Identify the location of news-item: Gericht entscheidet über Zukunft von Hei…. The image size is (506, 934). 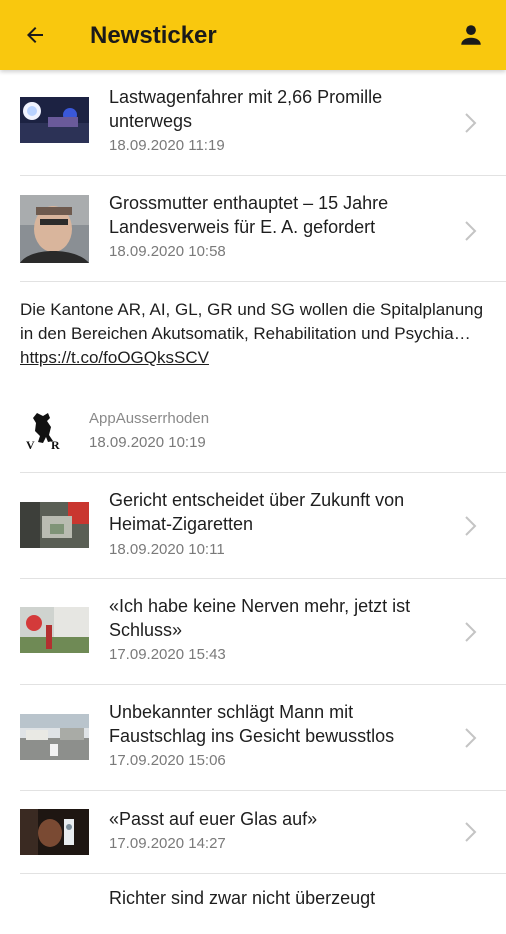
(263, 526).